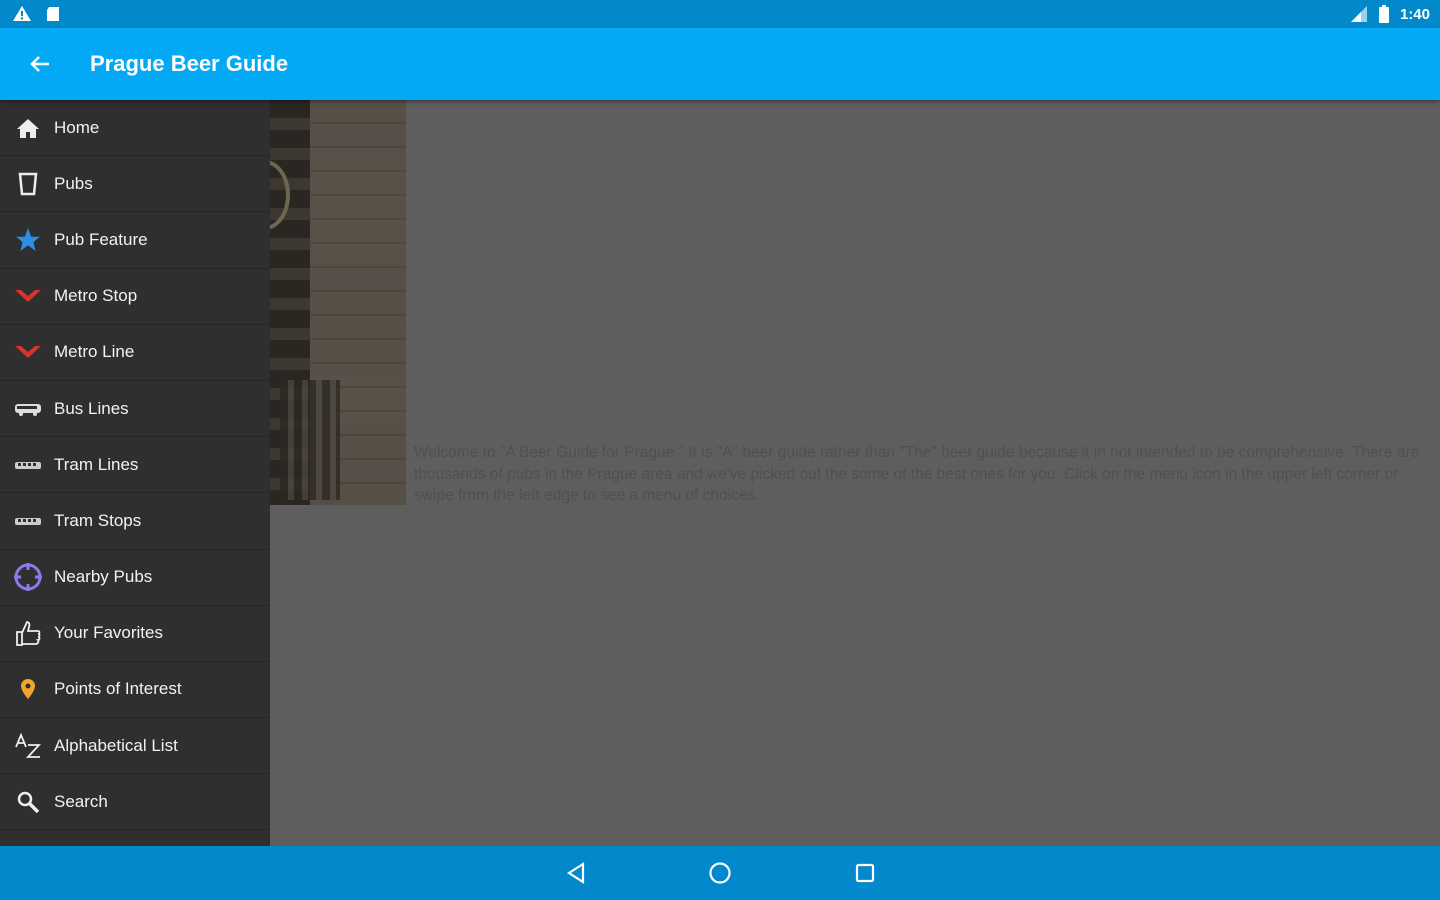 The height and width of the screenshot is (900, 1440). What do you see at coordinates (96, 296) in the screenshot?
I see `drawer-item-label: Metro Stop` at bounding box center [96, 296].